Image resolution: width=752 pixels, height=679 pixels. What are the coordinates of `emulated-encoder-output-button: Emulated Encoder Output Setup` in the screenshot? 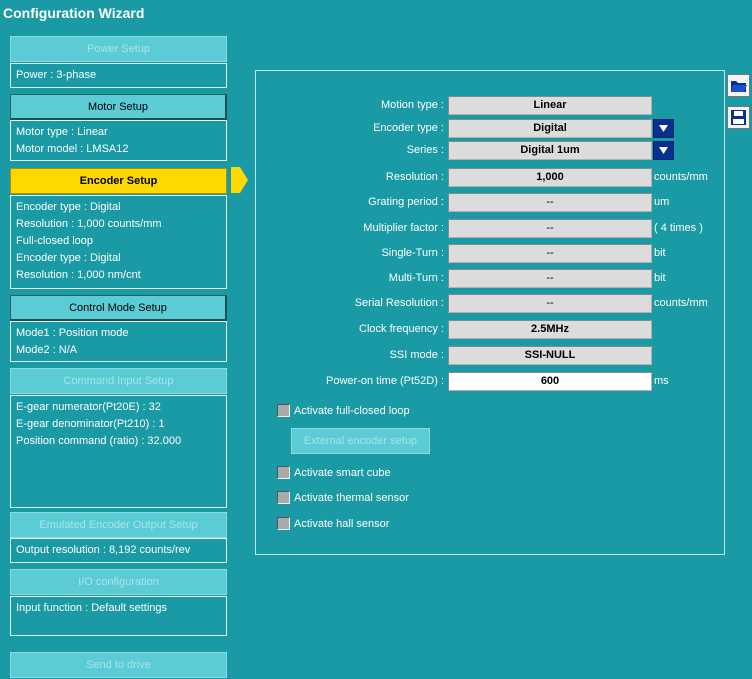 It's located at (118, 525).